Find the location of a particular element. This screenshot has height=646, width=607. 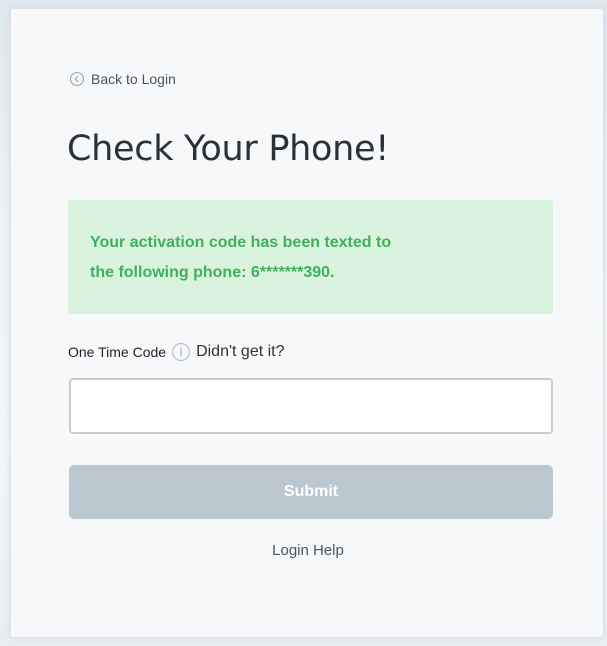

didnt-get-it-link: Didn't get it? is located at coordinates (240, 352).